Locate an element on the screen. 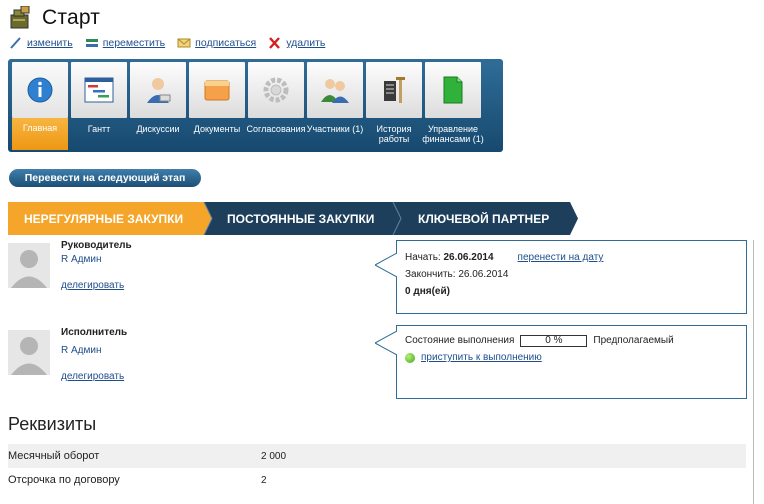 Image resolution: width=764 pixels, height=504 pixels. progress-label: Состояние выполнения is located at coordinates (460, 340).